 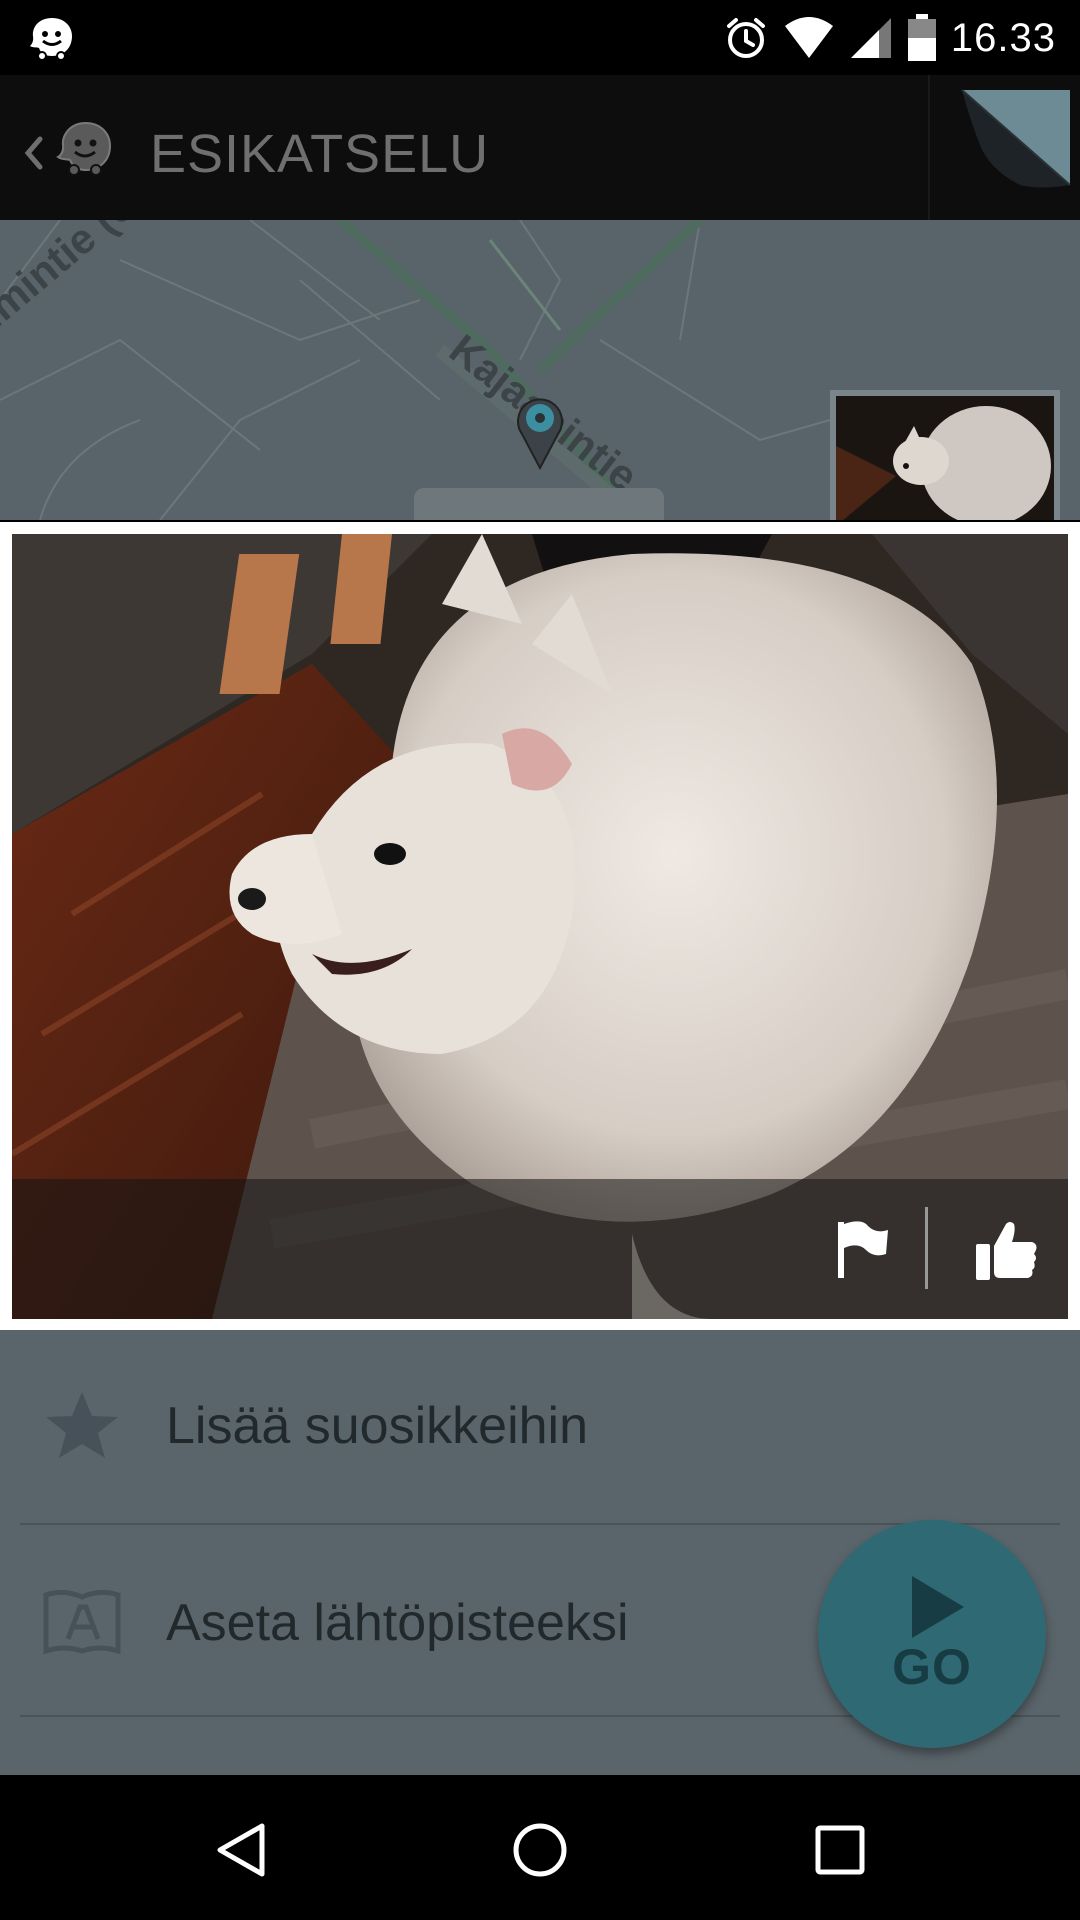 What do you see at coordinates (320, 154) in the screenshot?
I see `page-title: ESIKATSELU` at bounding box center [320, 154].